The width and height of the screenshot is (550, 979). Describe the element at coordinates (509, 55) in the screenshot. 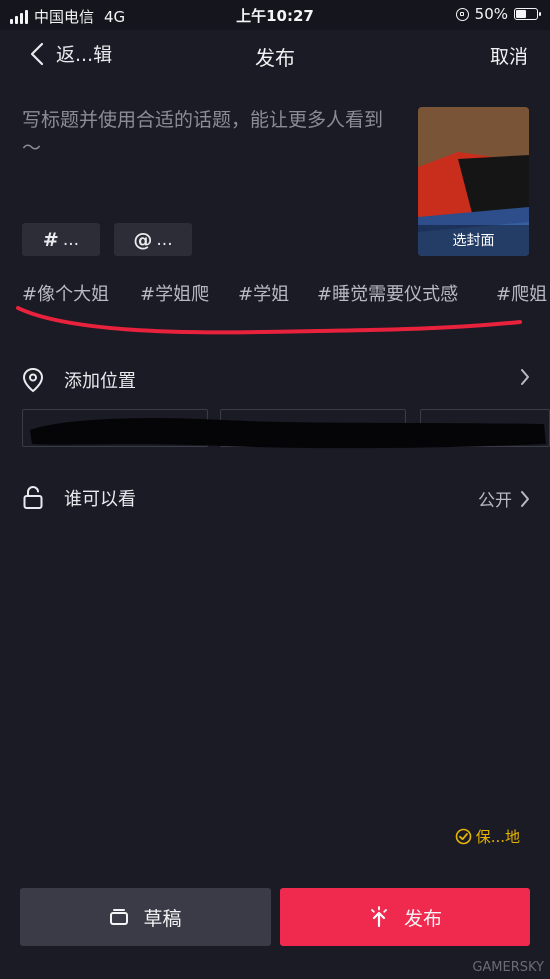

I see `cancel-button: 取消` at that location.